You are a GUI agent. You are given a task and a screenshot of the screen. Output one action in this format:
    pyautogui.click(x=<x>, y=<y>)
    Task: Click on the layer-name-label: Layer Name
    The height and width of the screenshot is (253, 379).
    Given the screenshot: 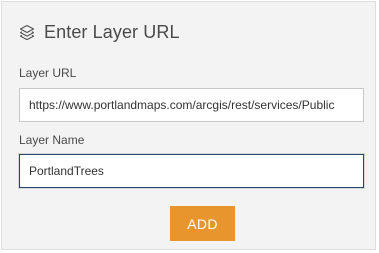 What is the action you would take?
    pyautogui.click(x=52, y=140)
    